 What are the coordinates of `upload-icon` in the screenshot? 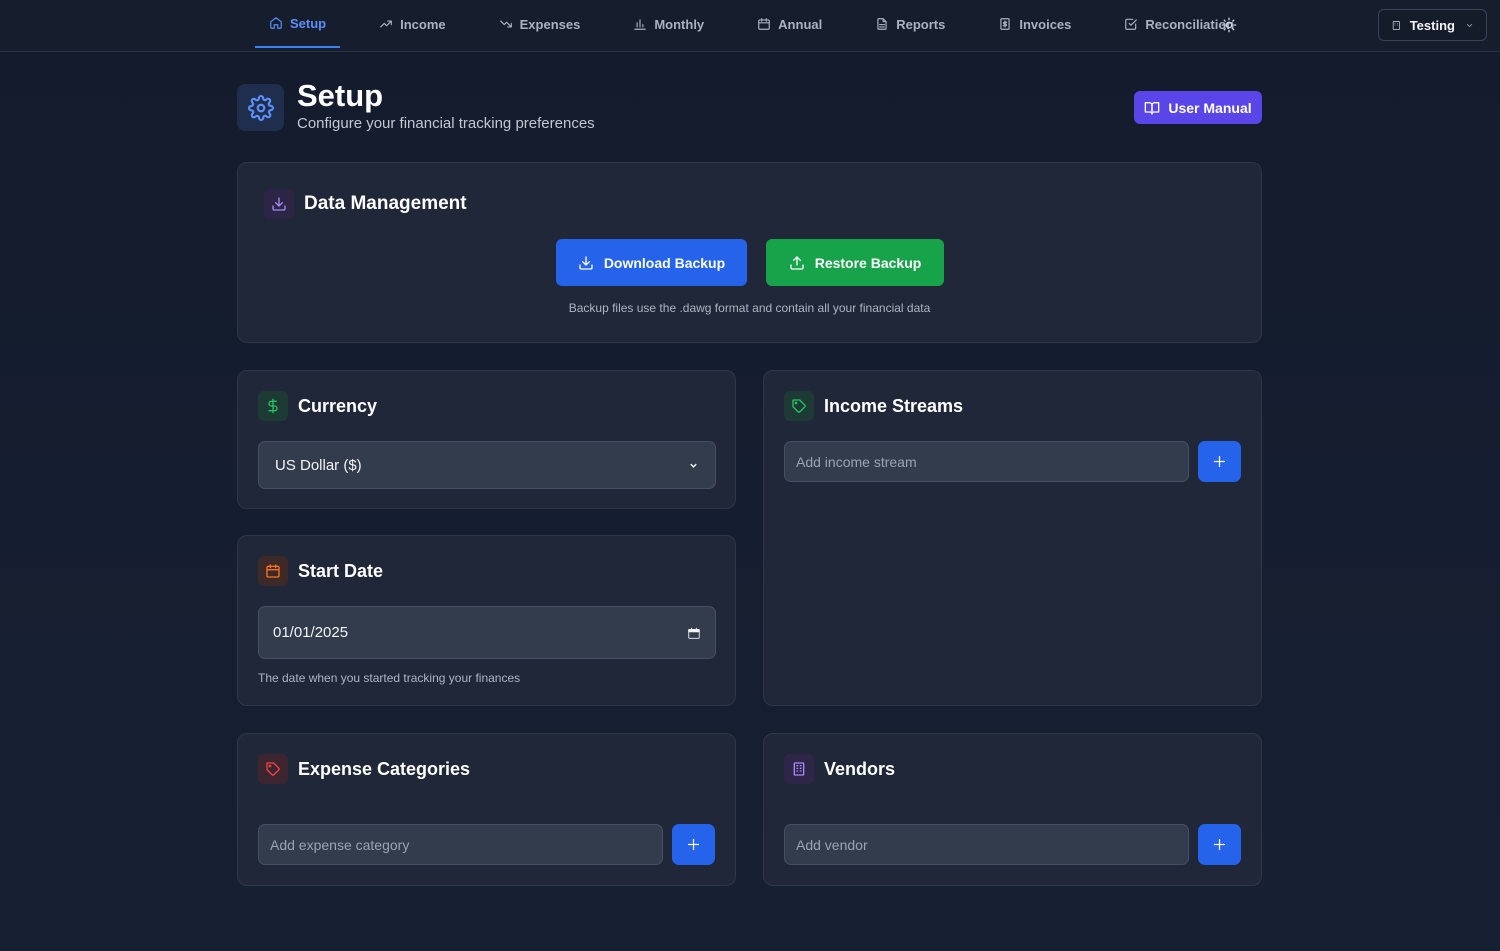 It's located at (797, 262).